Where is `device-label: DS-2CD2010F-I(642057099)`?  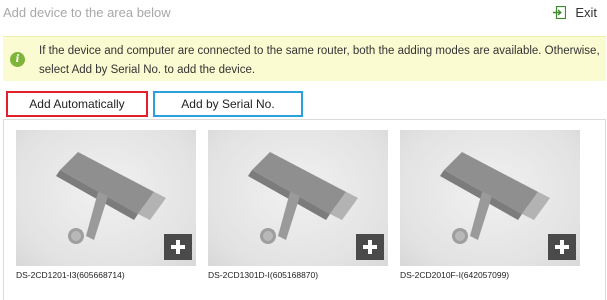 device-label: DS-2CD2010F-I(642057099) is located at coordinates (455, 275).